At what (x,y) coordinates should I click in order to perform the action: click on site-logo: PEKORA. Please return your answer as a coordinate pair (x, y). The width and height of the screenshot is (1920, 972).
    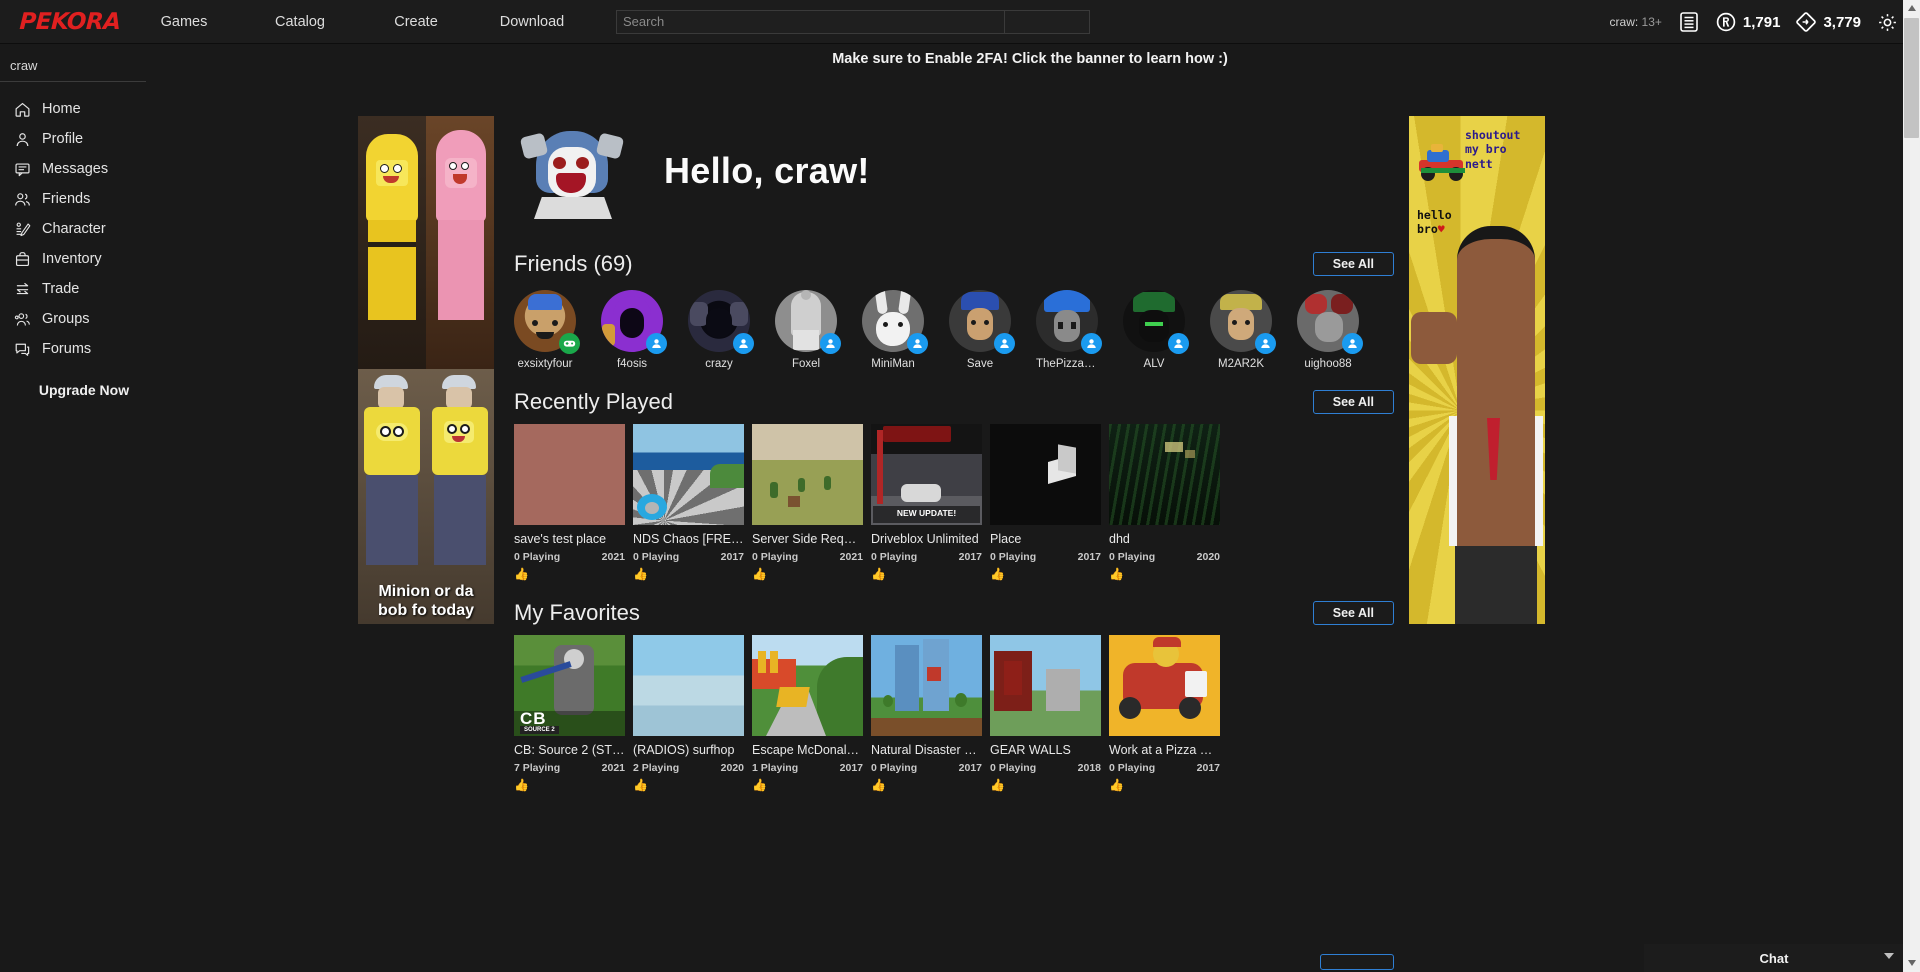
    Looking at the image, I should click on (69, 22).